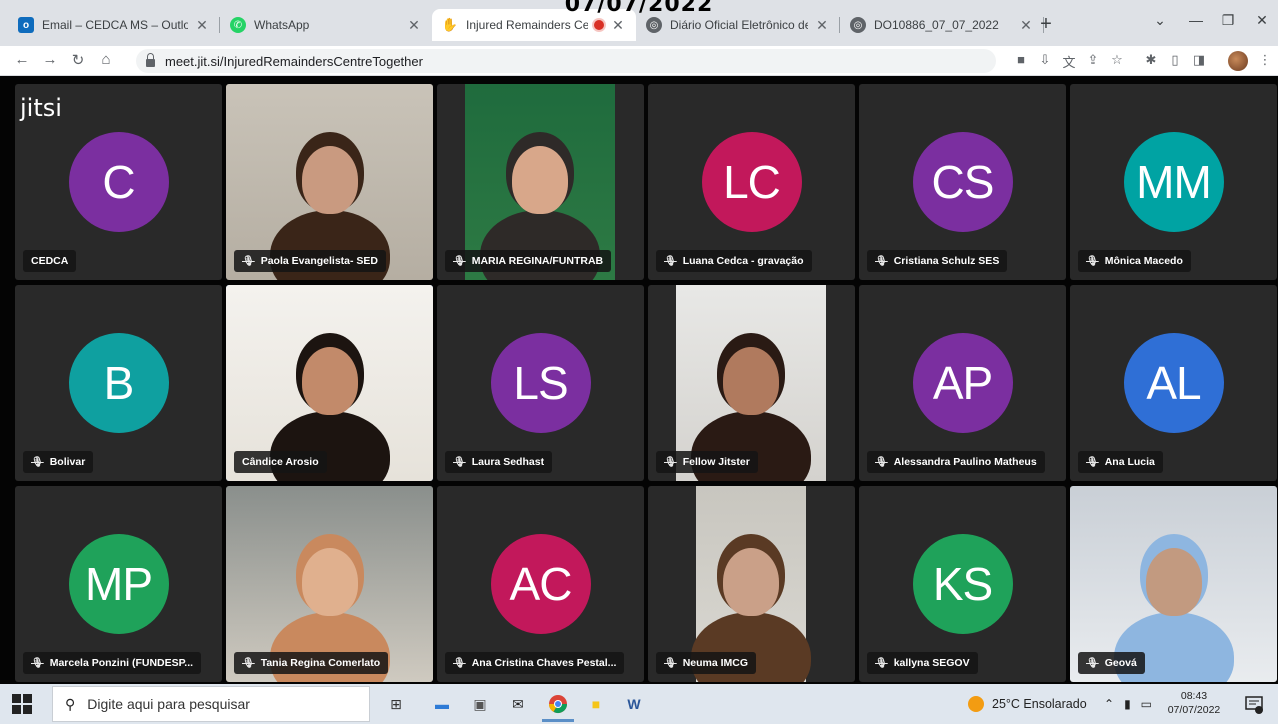 Image resolution: width=1278 pixels, height=724 pixels. Describe the element at coordinates (1151, 60) in the screenshot. I see `extensions-icon: ✱` at that location.